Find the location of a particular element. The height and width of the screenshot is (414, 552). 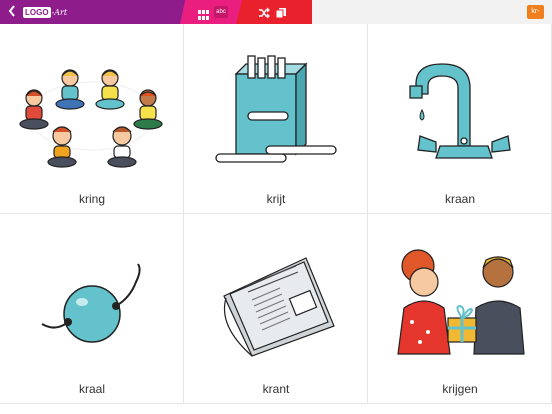

top-bar: LOGO -Art abc kr- is located at coordinates (276, 12).